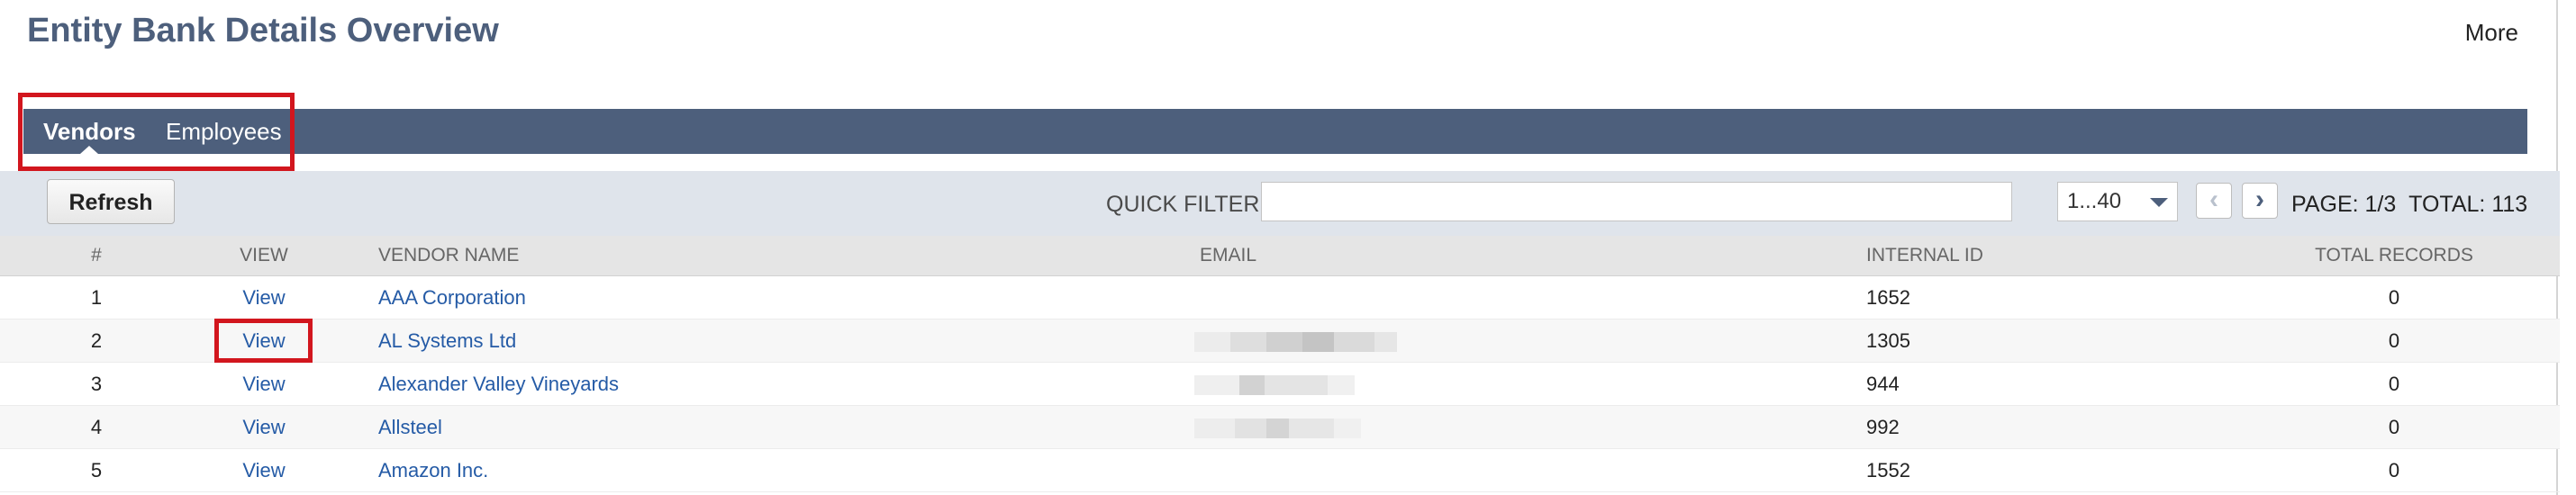  Describe the element at coordinates (97, 427) in the screenshot. I see `row-number: 4` at that location.